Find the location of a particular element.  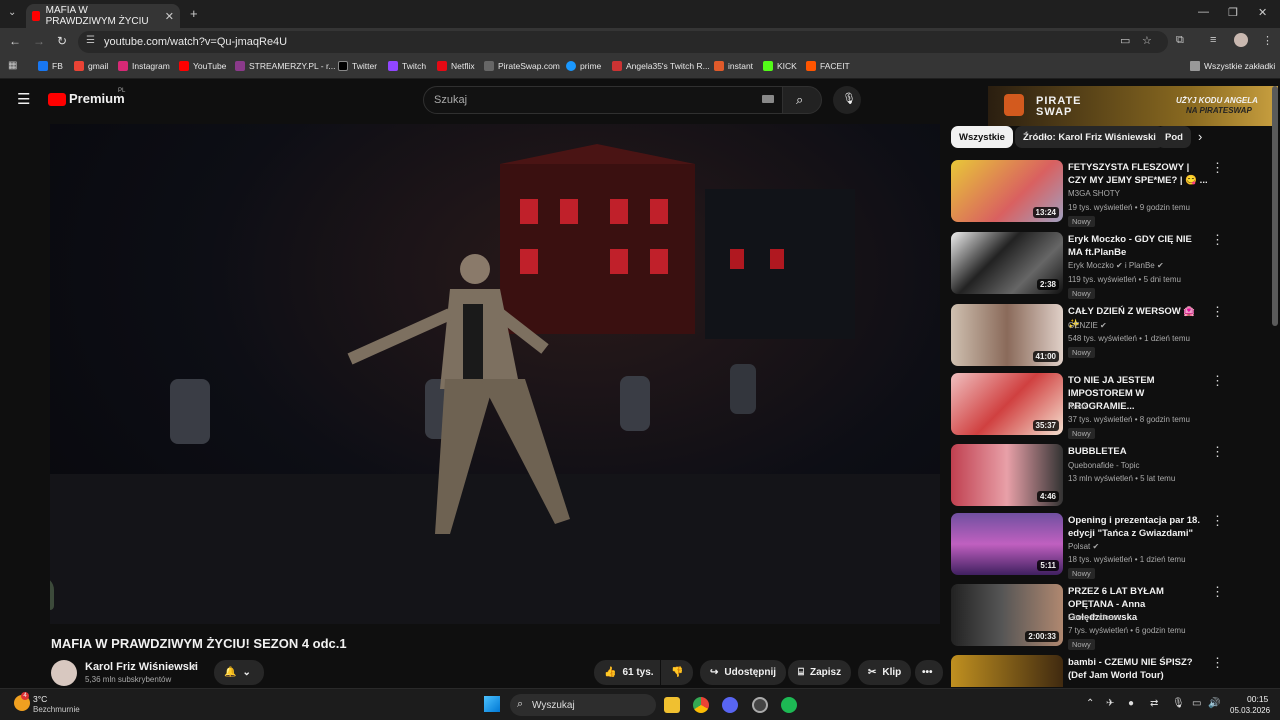

maximize-icon: ❐ is located at coordinates (1233, 12).